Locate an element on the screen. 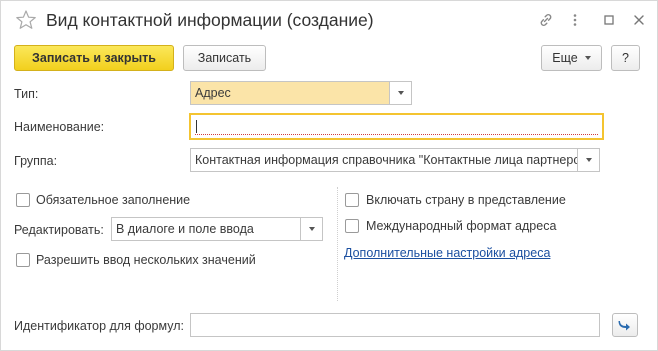 This screenshot has height=351, width=658. required-underline is located at coordinates (396, 134).